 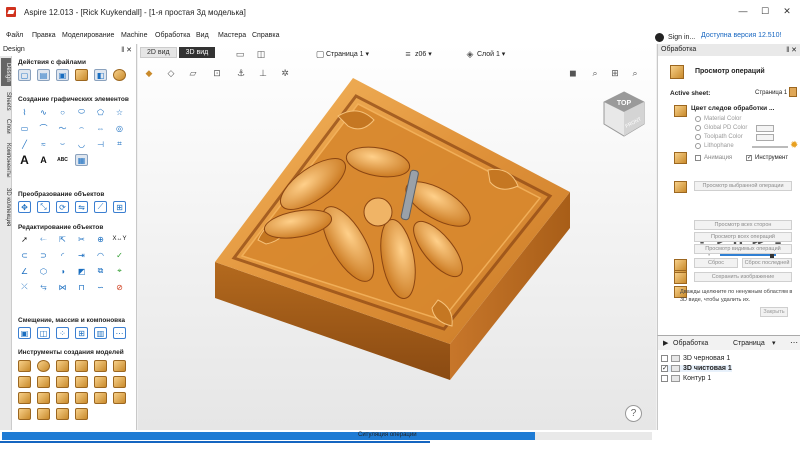 What do you see at coordinates (100, 287) in the screenshot?
I see `smooth-icon: ∽` at bounding box center [100, 287].